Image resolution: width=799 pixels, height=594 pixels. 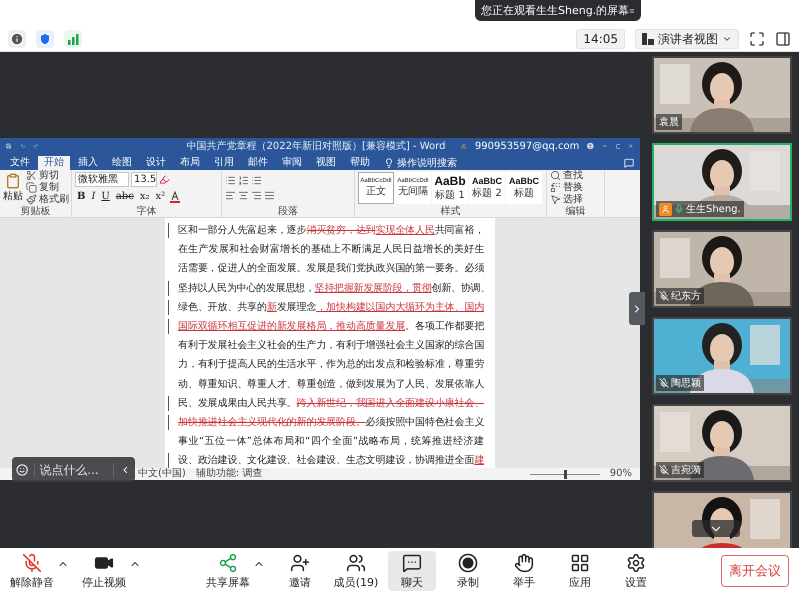 What do you see at coordinates (326, 163) in the screenshot?
I see `ribbon-tab: 视图` at bounding box center [326, 163].